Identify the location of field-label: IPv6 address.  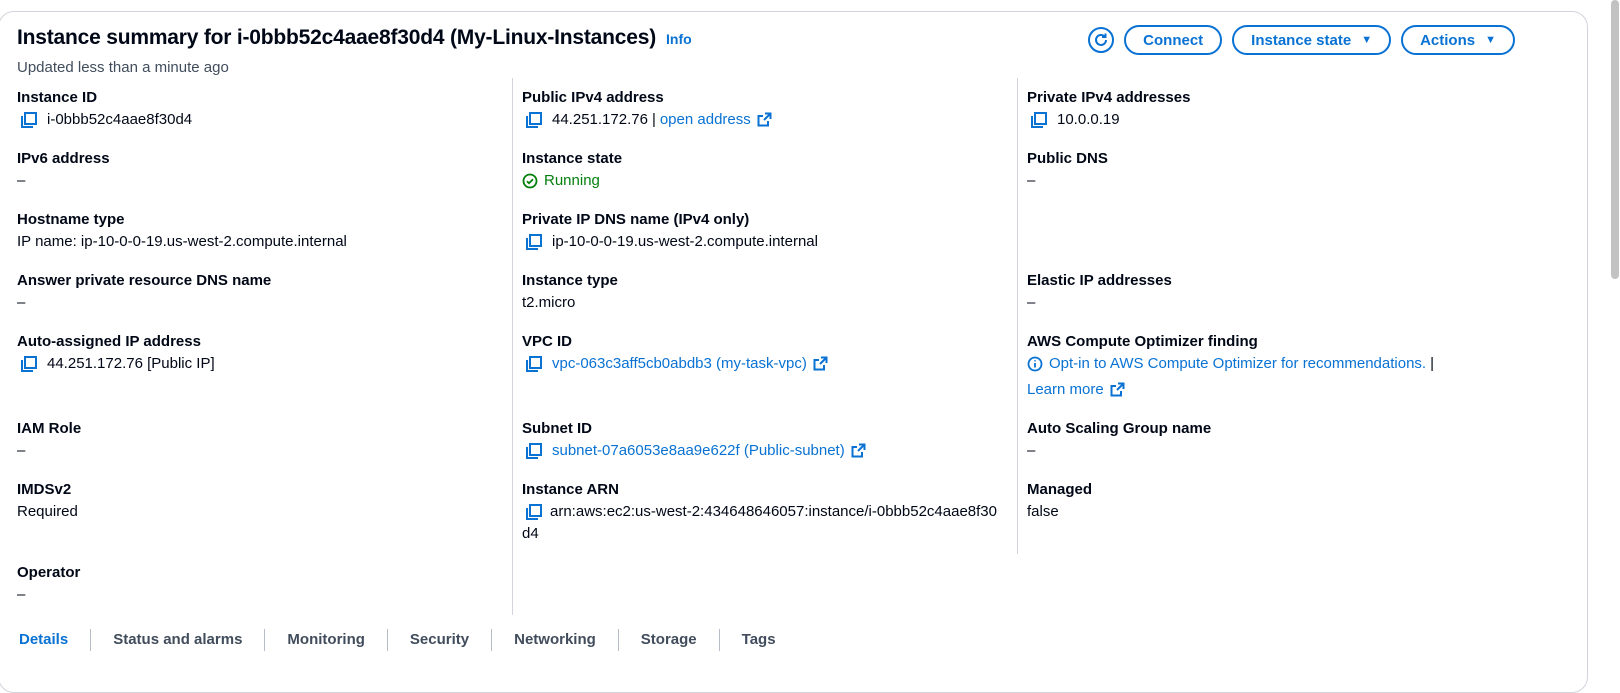
(63, 158).